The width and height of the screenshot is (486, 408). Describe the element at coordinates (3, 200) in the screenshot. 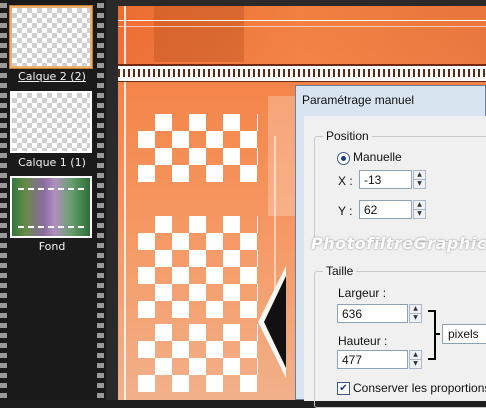

I see `film-strip-left` at that location.